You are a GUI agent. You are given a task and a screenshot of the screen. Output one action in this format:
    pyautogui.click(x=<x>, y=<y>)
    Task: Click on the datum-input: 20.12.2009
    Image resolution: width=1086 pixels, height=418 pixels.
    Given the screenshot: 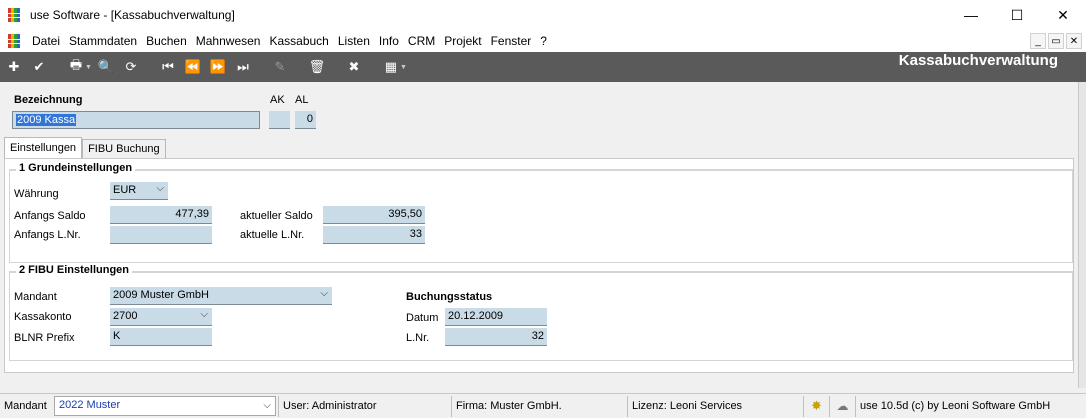 What is the action you would take?
    pyautogui.click(x=496, y=317)
    